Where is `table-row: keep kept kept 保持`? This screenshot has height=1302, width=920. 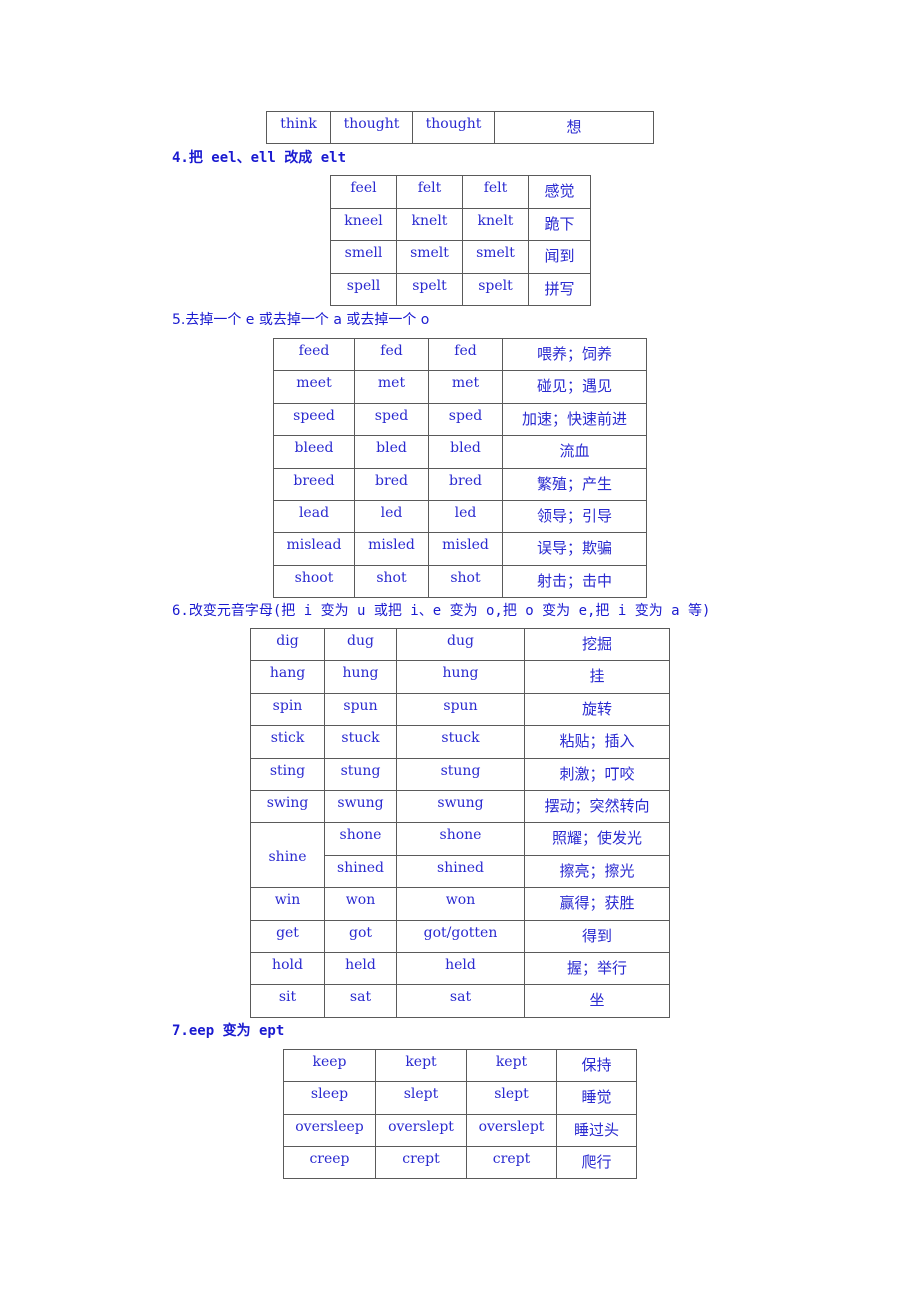
table-row: keep kept kept 保持 is located at coordinates (460, 1065).